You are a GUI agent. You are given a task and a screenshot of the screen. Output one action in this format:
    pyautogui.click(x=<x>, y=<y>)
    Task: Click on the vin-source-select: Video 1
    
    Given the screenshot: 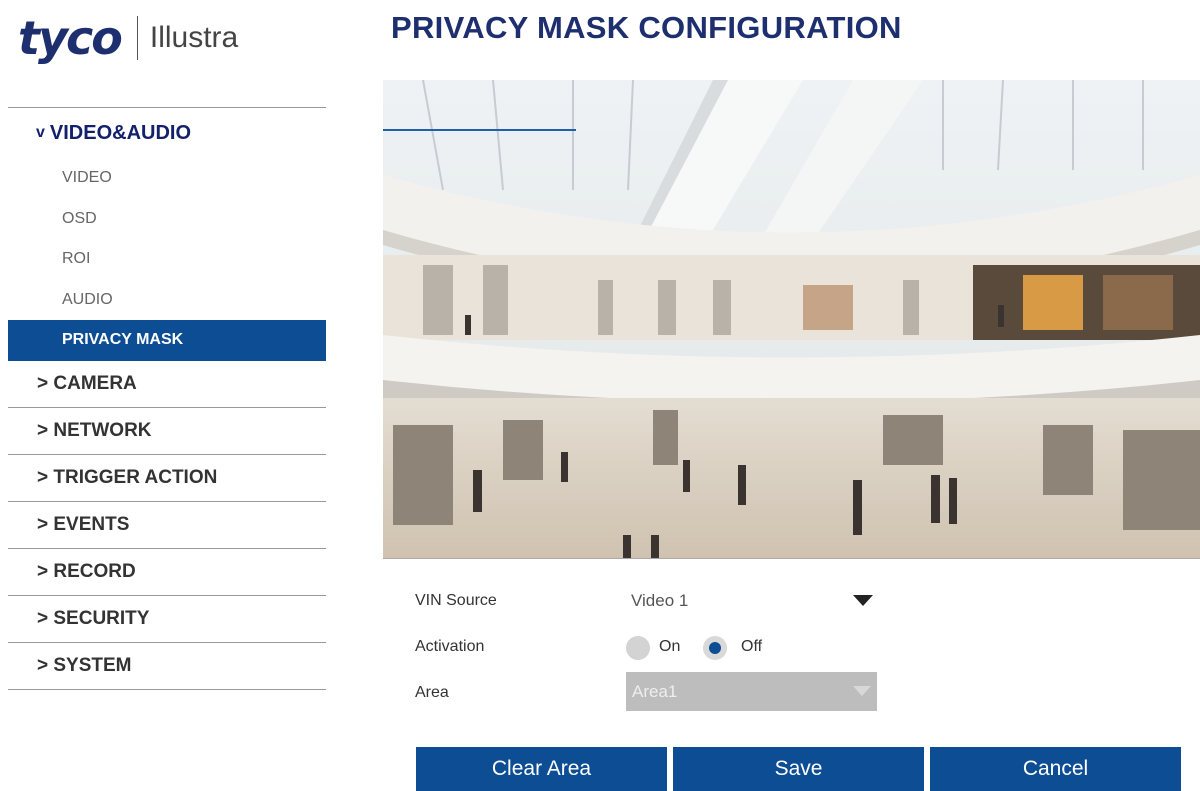 What is the action you would take?
    pyautogui.click(x=659, y=601)
    